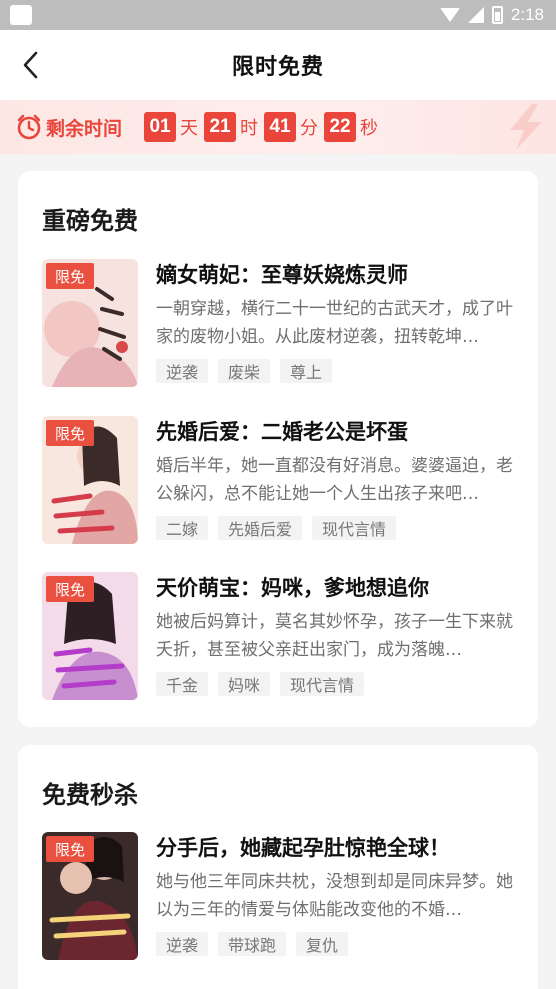 This screenshot has height=989, width=556. What do you see at coordinates (475, 15) in the screenshot?
I see `signal-icon` at bounding box center [475, 15].